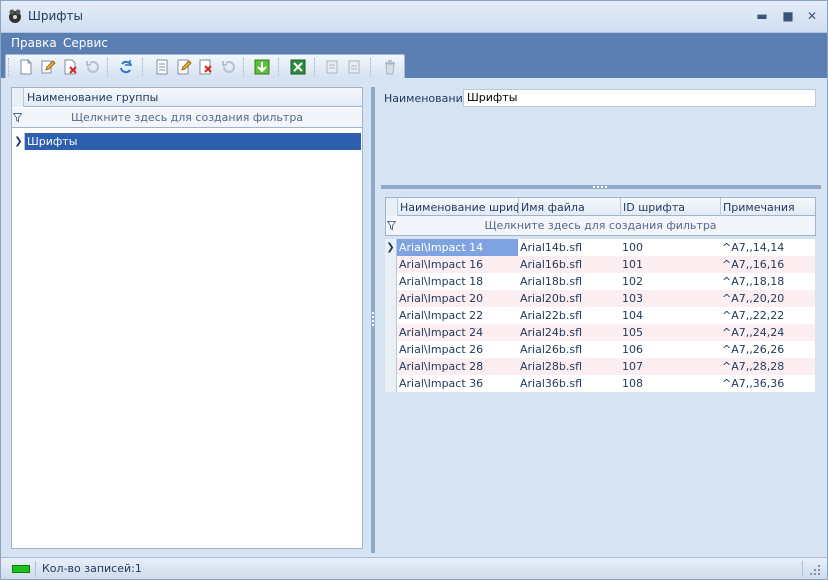 Image resolution: width=828 pixels, height=580 pixels. I want to click on font-id-cell: 105, so click(670, 332).